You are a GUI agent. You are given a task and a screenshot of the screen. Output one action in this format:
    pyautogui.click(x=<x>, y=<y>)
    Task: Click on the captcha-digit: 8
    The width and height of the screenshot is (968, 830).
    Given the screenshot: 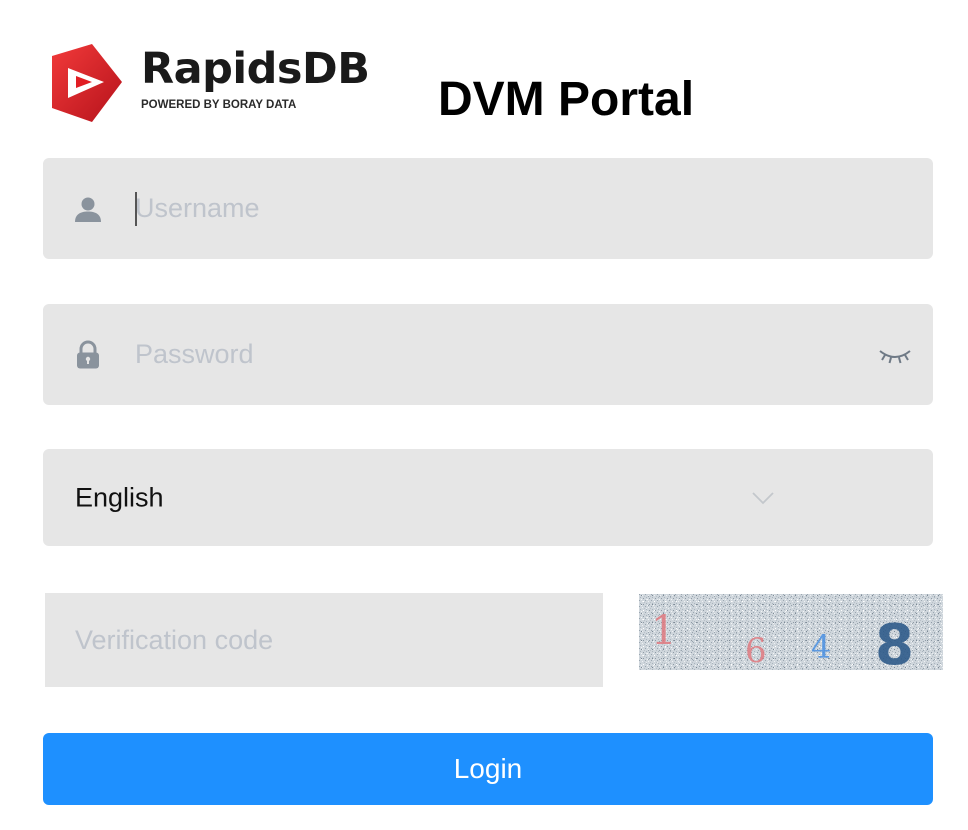 What is the action you would take?
    pyautogui.click(x=894, y=641)
    